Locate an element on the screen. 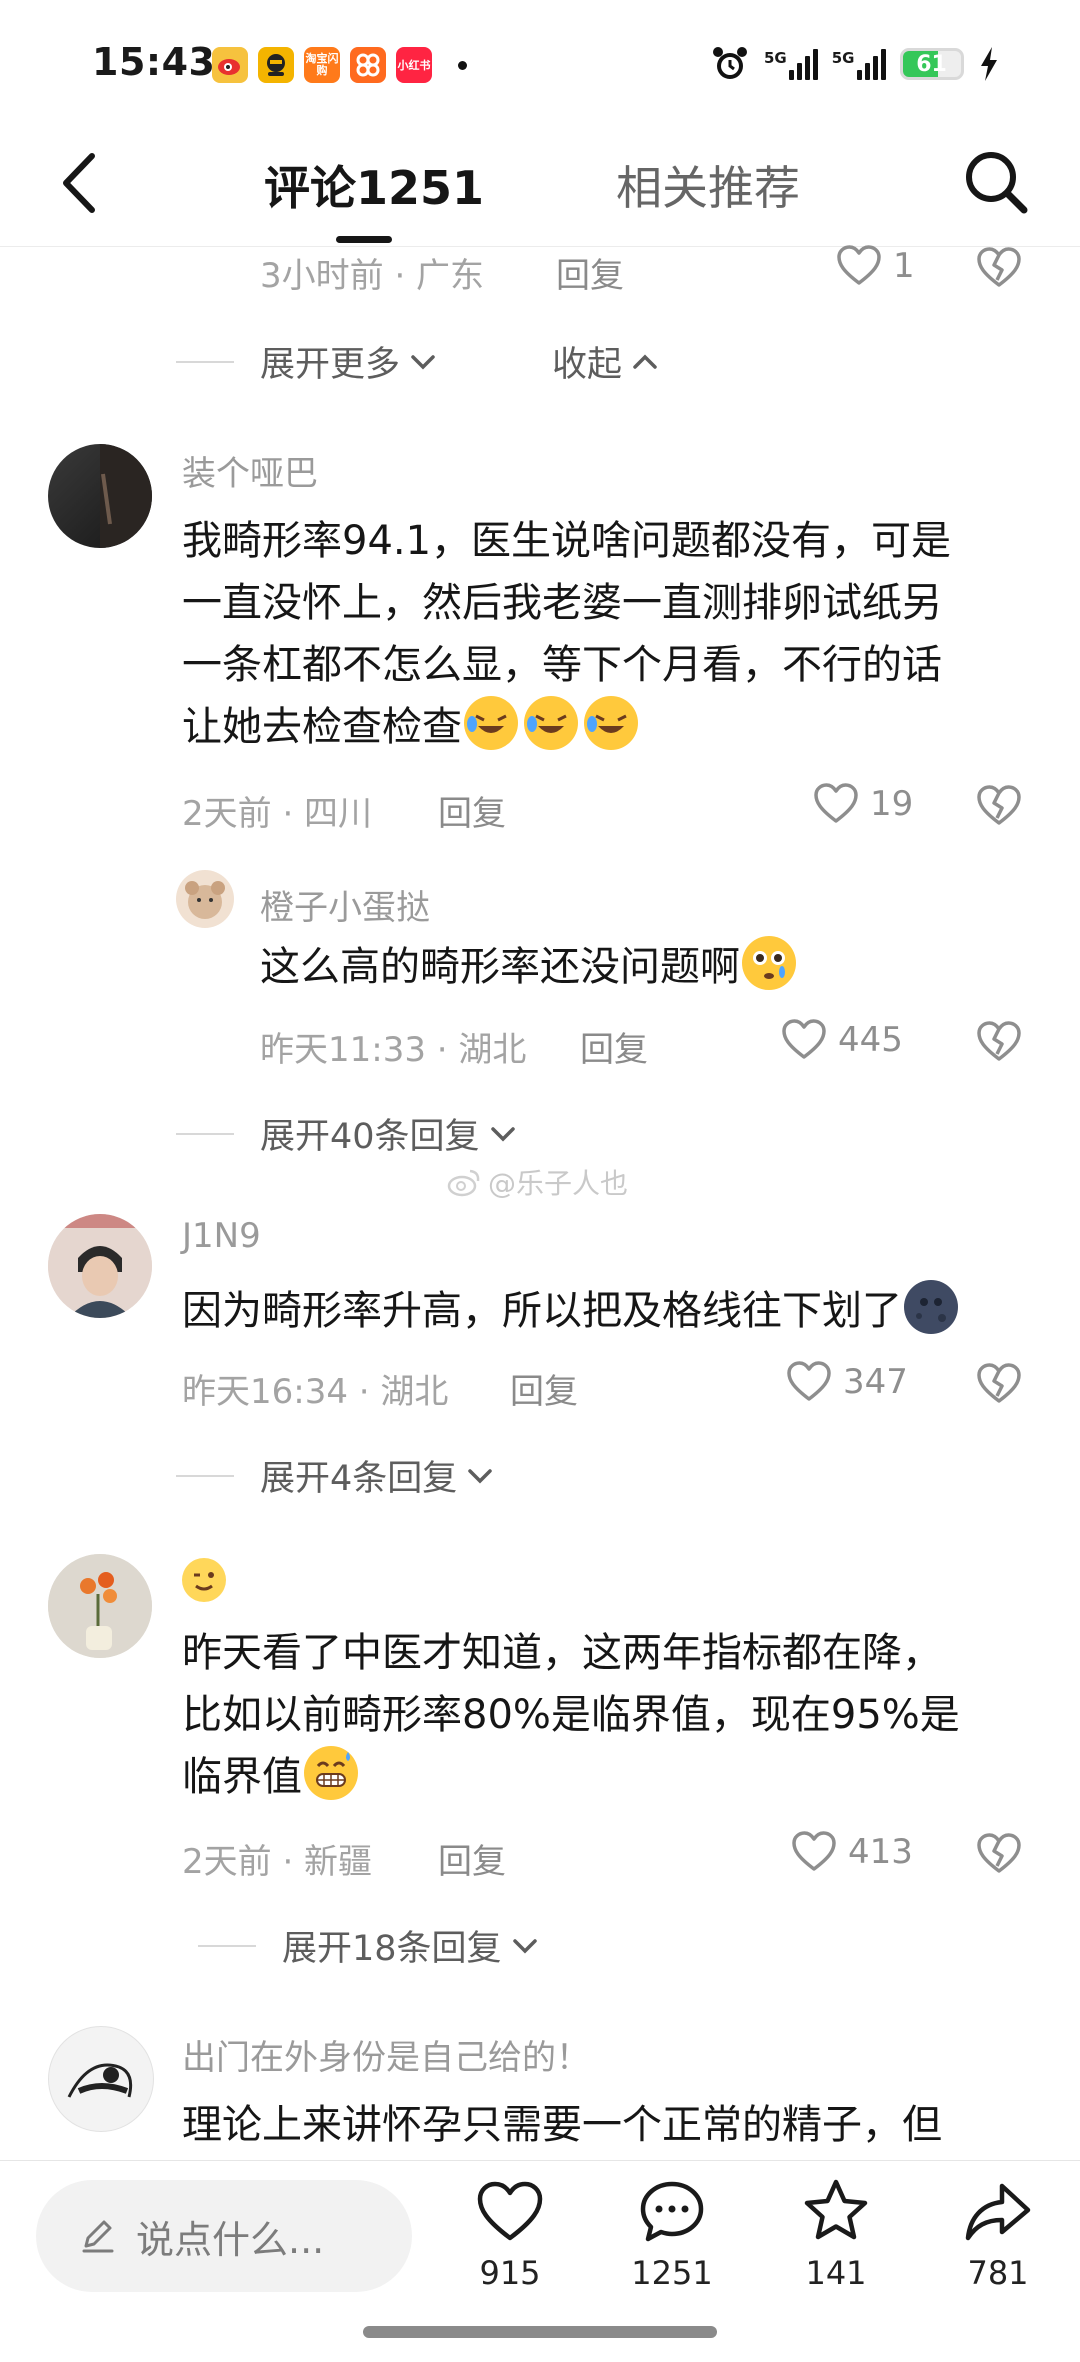 The image size is (1080, 2362). comment-count: 1251 is located at coordinates (672, 2273).